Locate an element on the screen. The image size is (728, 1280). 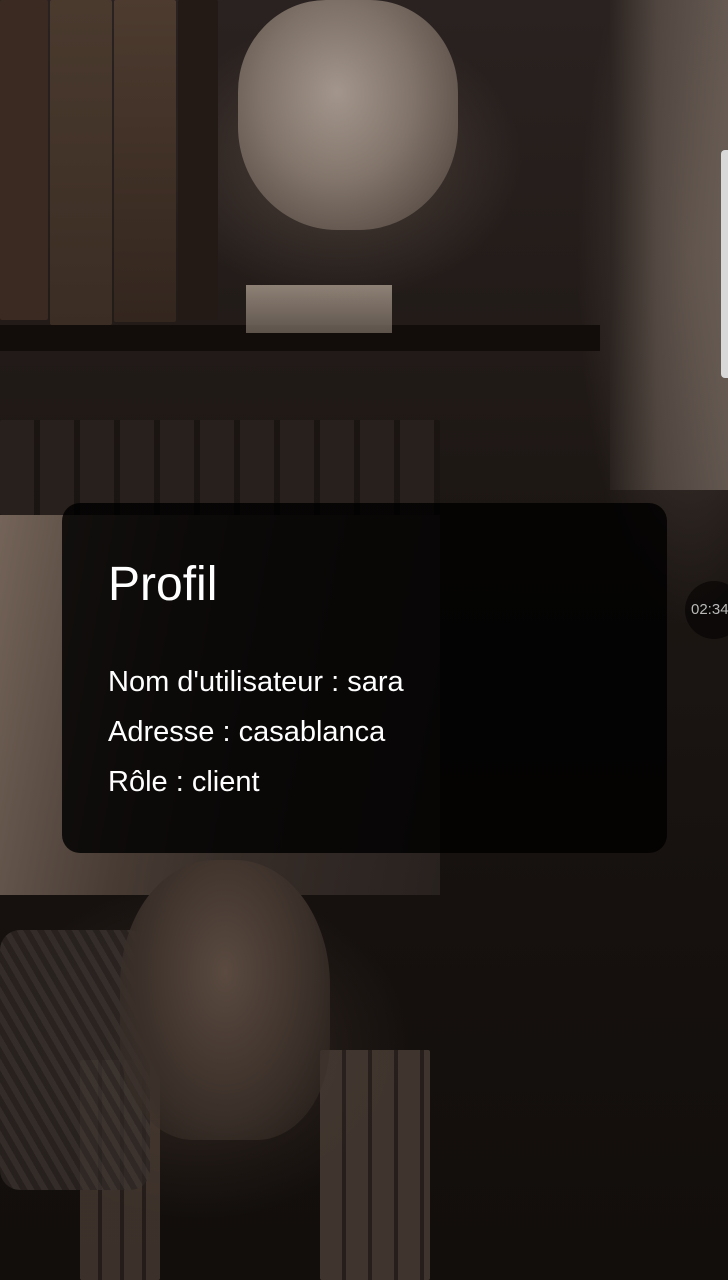
address-row: Adresse : casablanca is located at coordinates (246, 732).